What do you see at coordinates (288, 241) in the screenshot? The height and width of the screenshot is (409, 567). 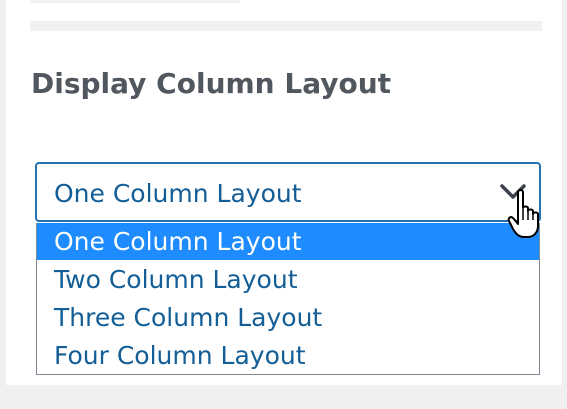 I see `option-one-column: One Column Layout` at bounding box center [288, 241].